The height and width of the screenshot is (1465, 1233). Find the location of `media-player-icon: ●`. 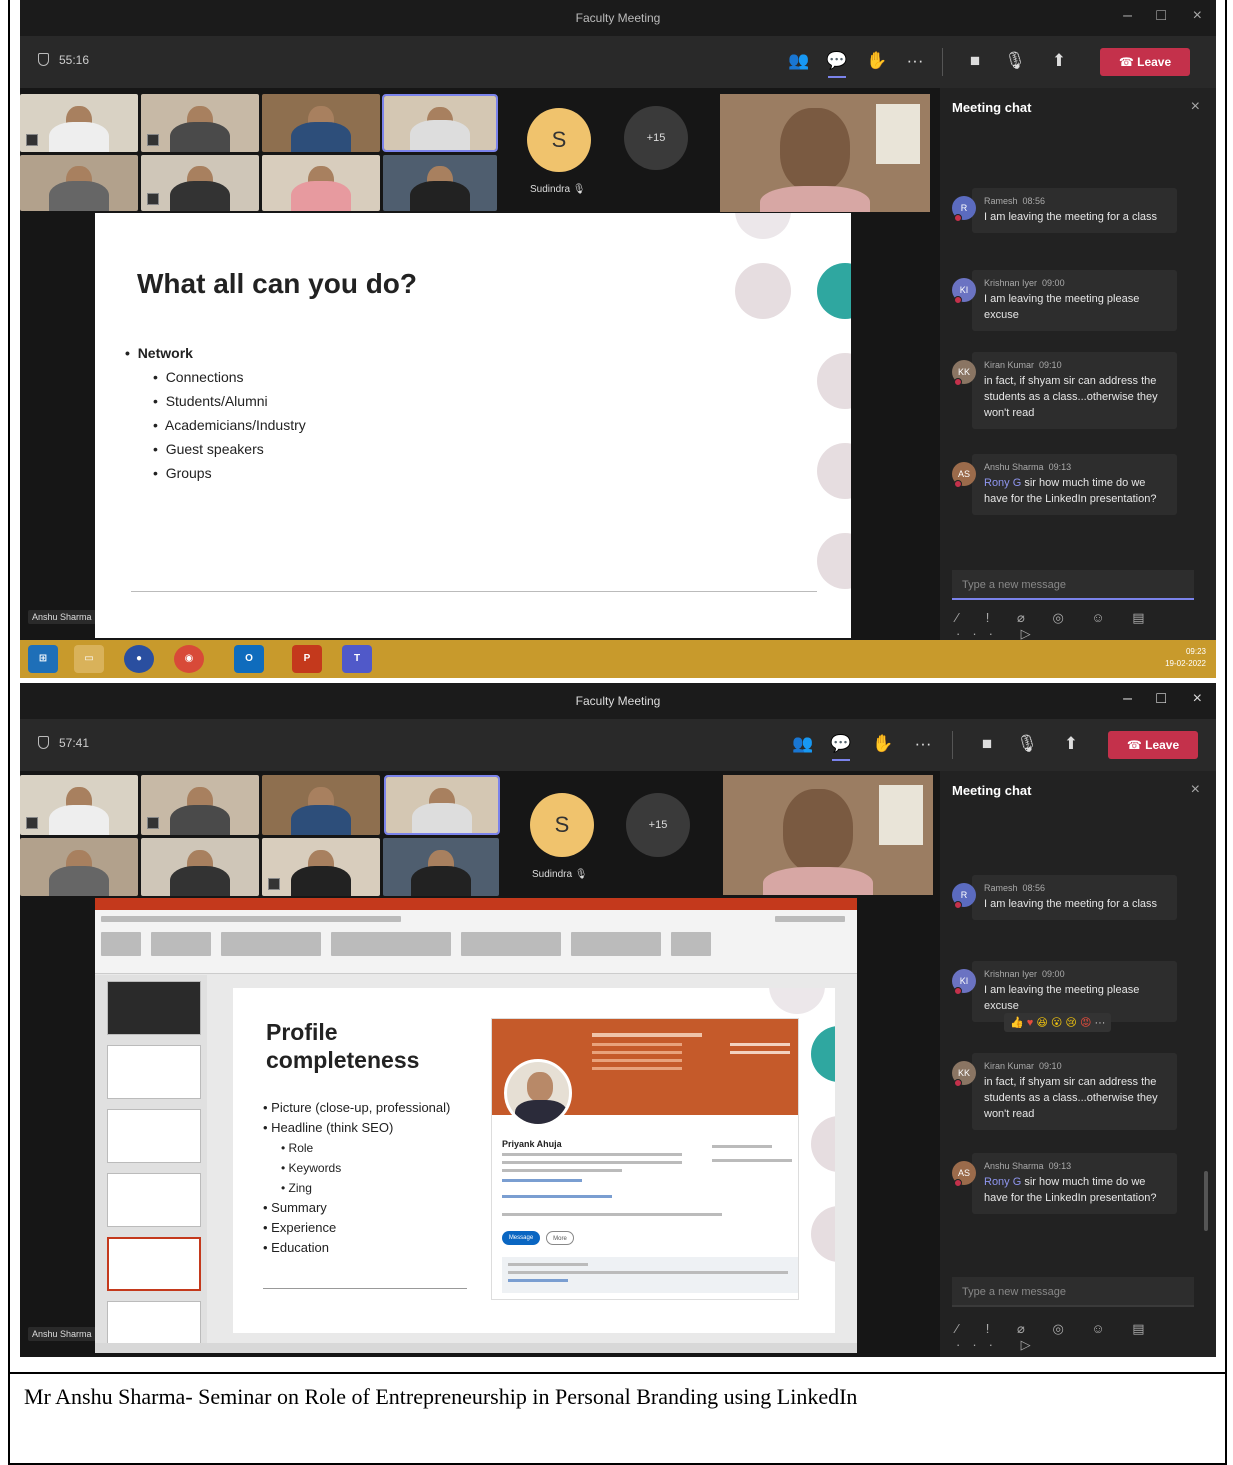

media-player-icon: ● is located at coordinates (139, 659).